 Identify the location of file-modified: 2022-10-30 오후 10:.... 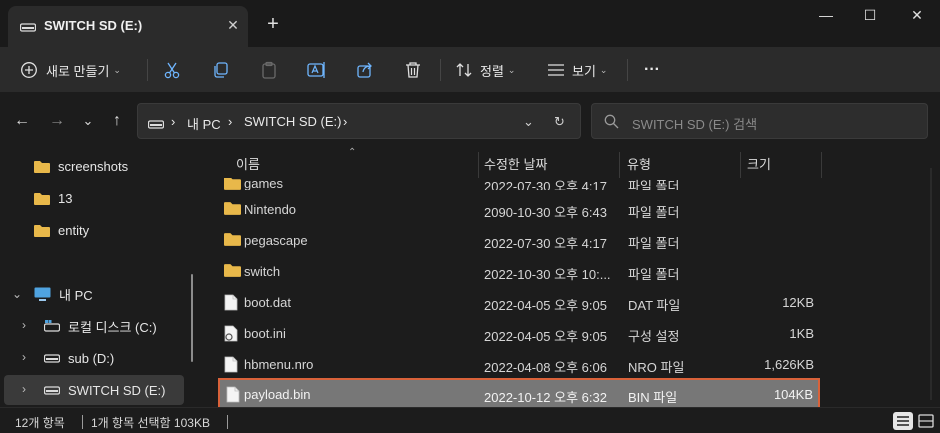
(547, 274).